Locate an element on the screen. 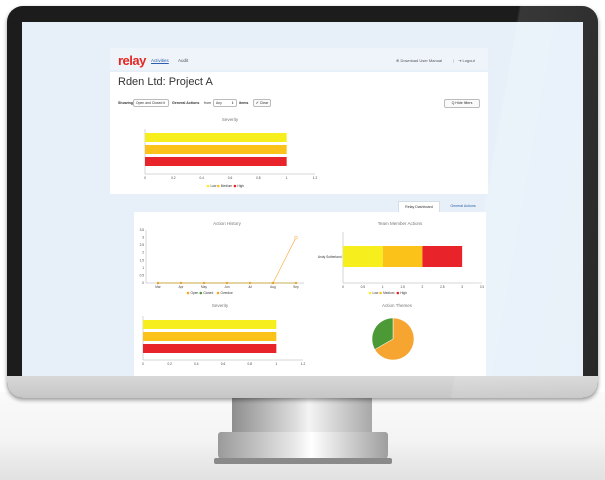  x-tick-label: Jul is located at coordinates (250, 287).